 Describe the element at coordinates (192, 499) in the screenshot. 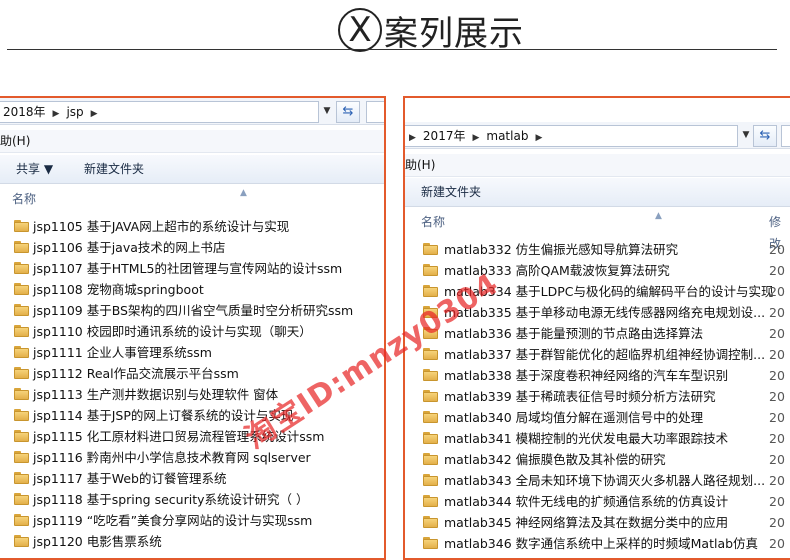

I see `list-item: jsp1118 基于spring security系统设计研究（ ）` at that location.